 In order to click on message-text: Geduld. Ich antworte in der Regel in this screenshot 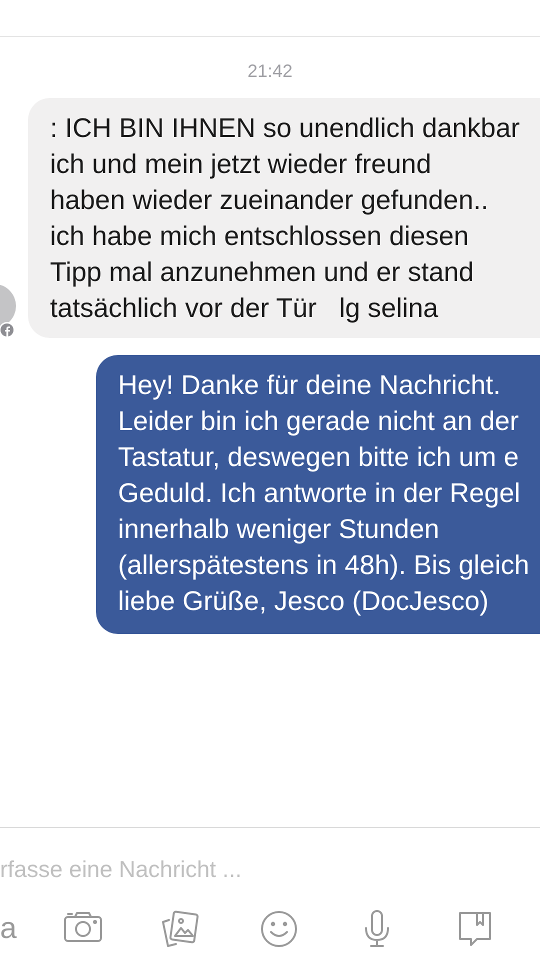, I will do `click(319, 493)`.